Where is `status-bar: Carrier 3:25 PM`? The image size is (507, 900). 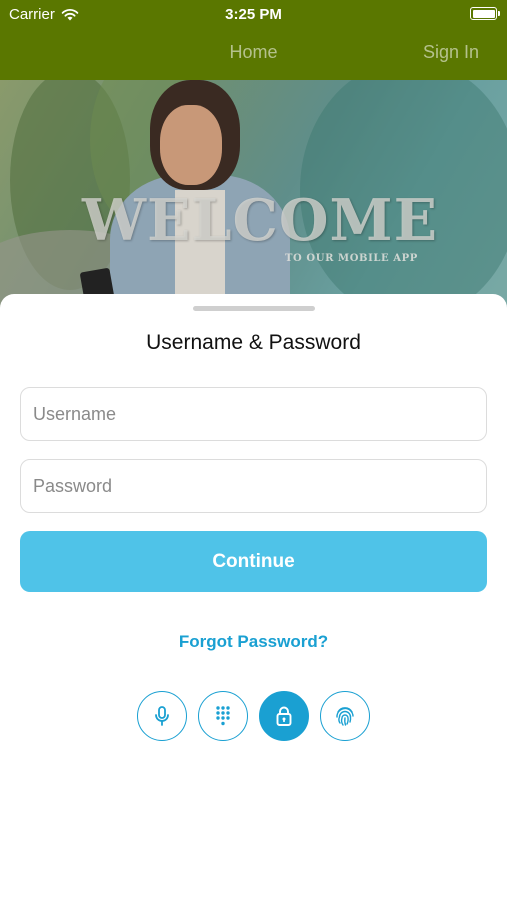
status-bar: Carrier 3:25 PM is located at coordinates (253, 14).